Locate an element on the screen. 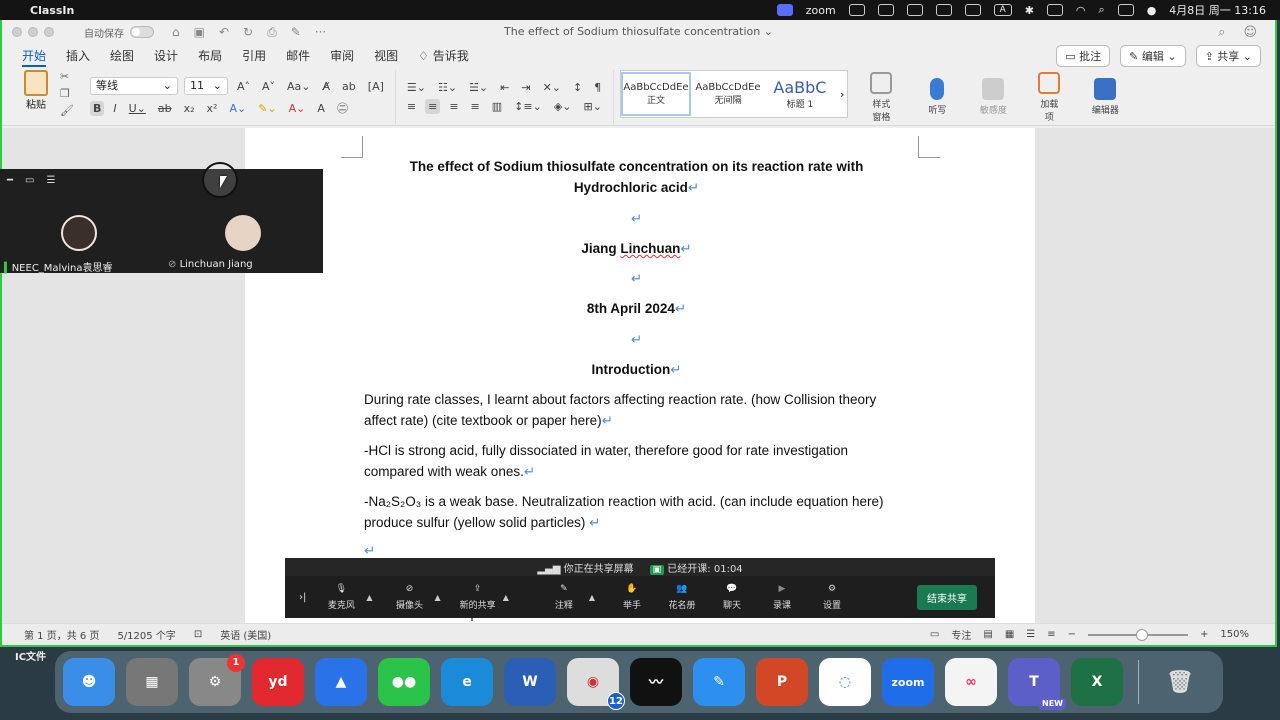 This screenshot has width=1280, height=720. addins-button: 加载 项 is located at coordinates (1049, 97).